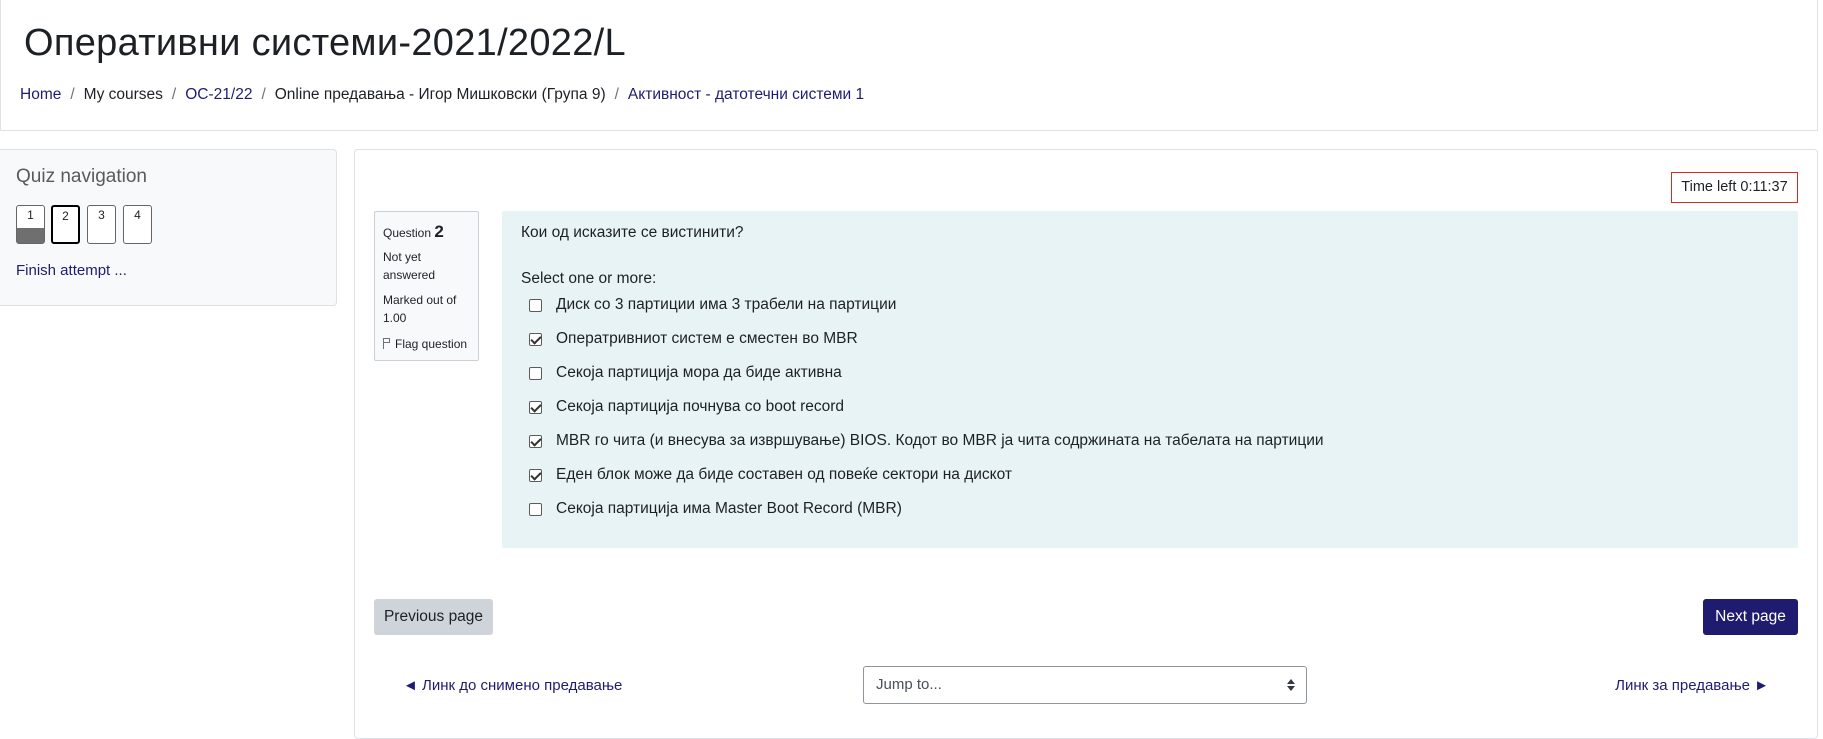 This screenshot has width=1823, height=739. I want to click on question-prompt: Select one or more:, so click(589, 278).